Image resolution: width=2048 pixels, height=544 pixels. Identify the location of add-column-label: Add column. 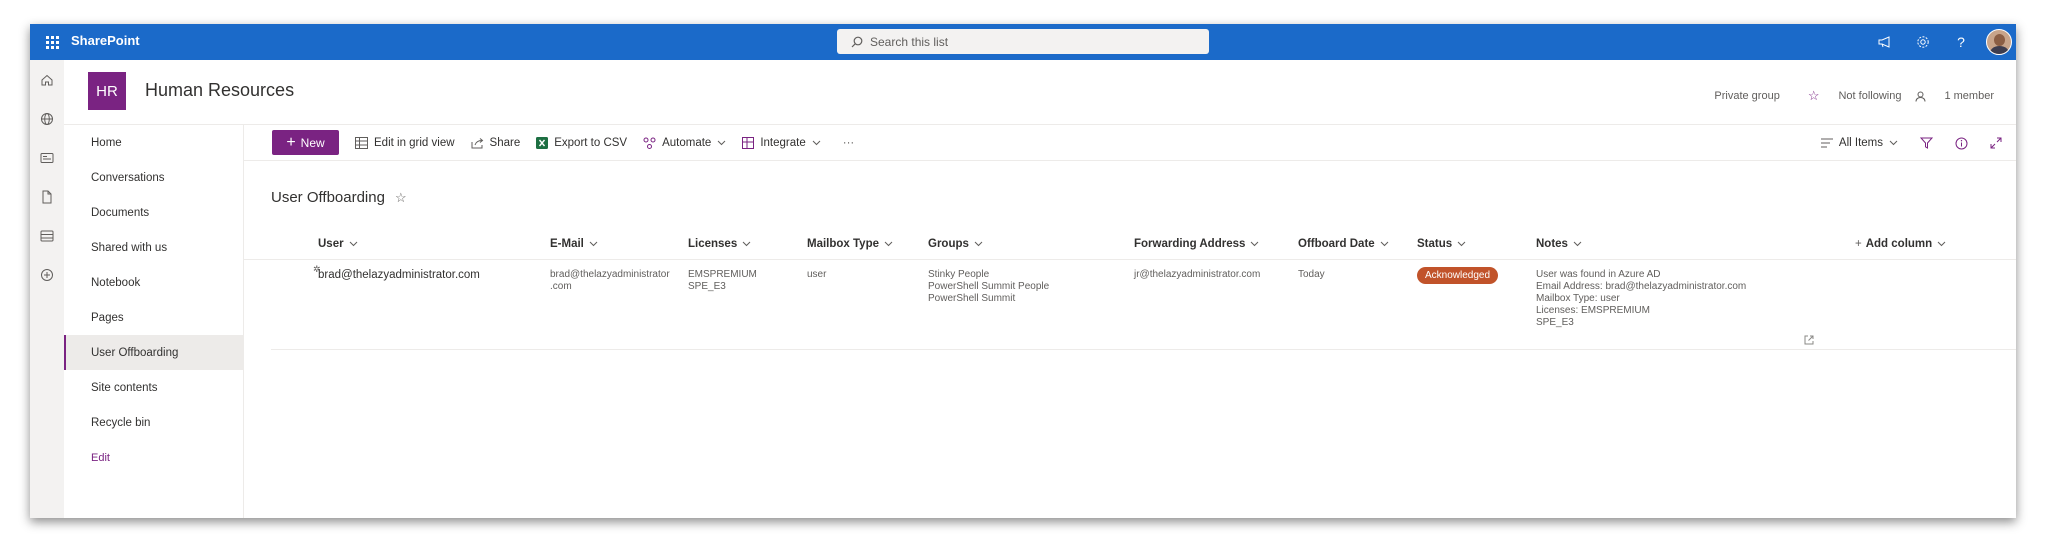
(1899, 244).